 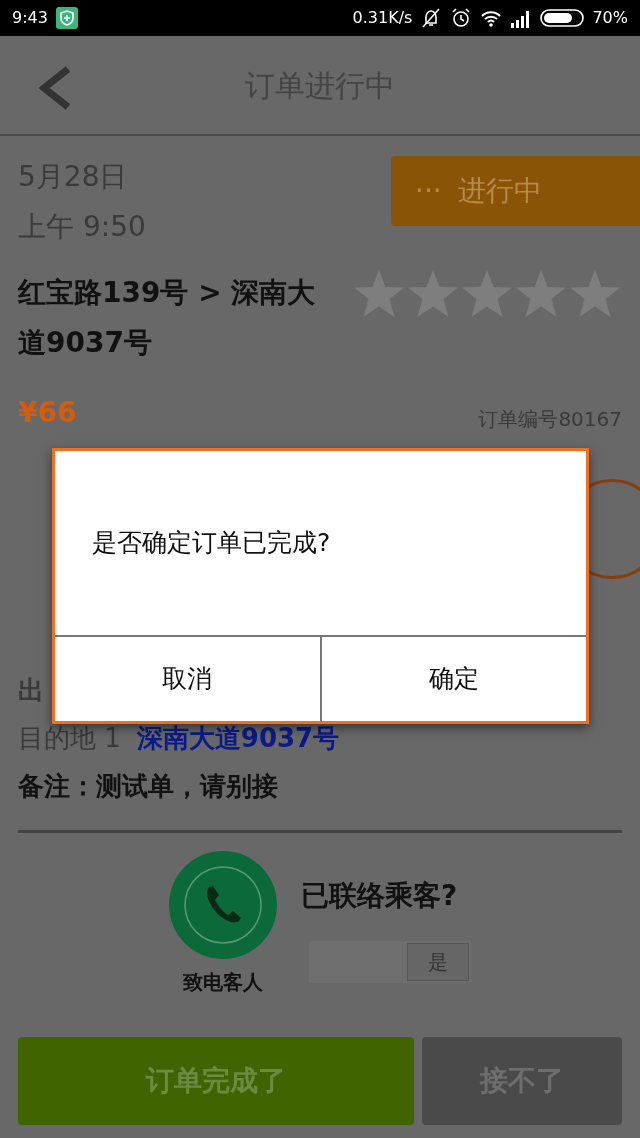 What do you see at coordinates (148, 786) in the screenshot?
I see `note-text: 备注：测试单，请别接` at bounding box center [148, 786].